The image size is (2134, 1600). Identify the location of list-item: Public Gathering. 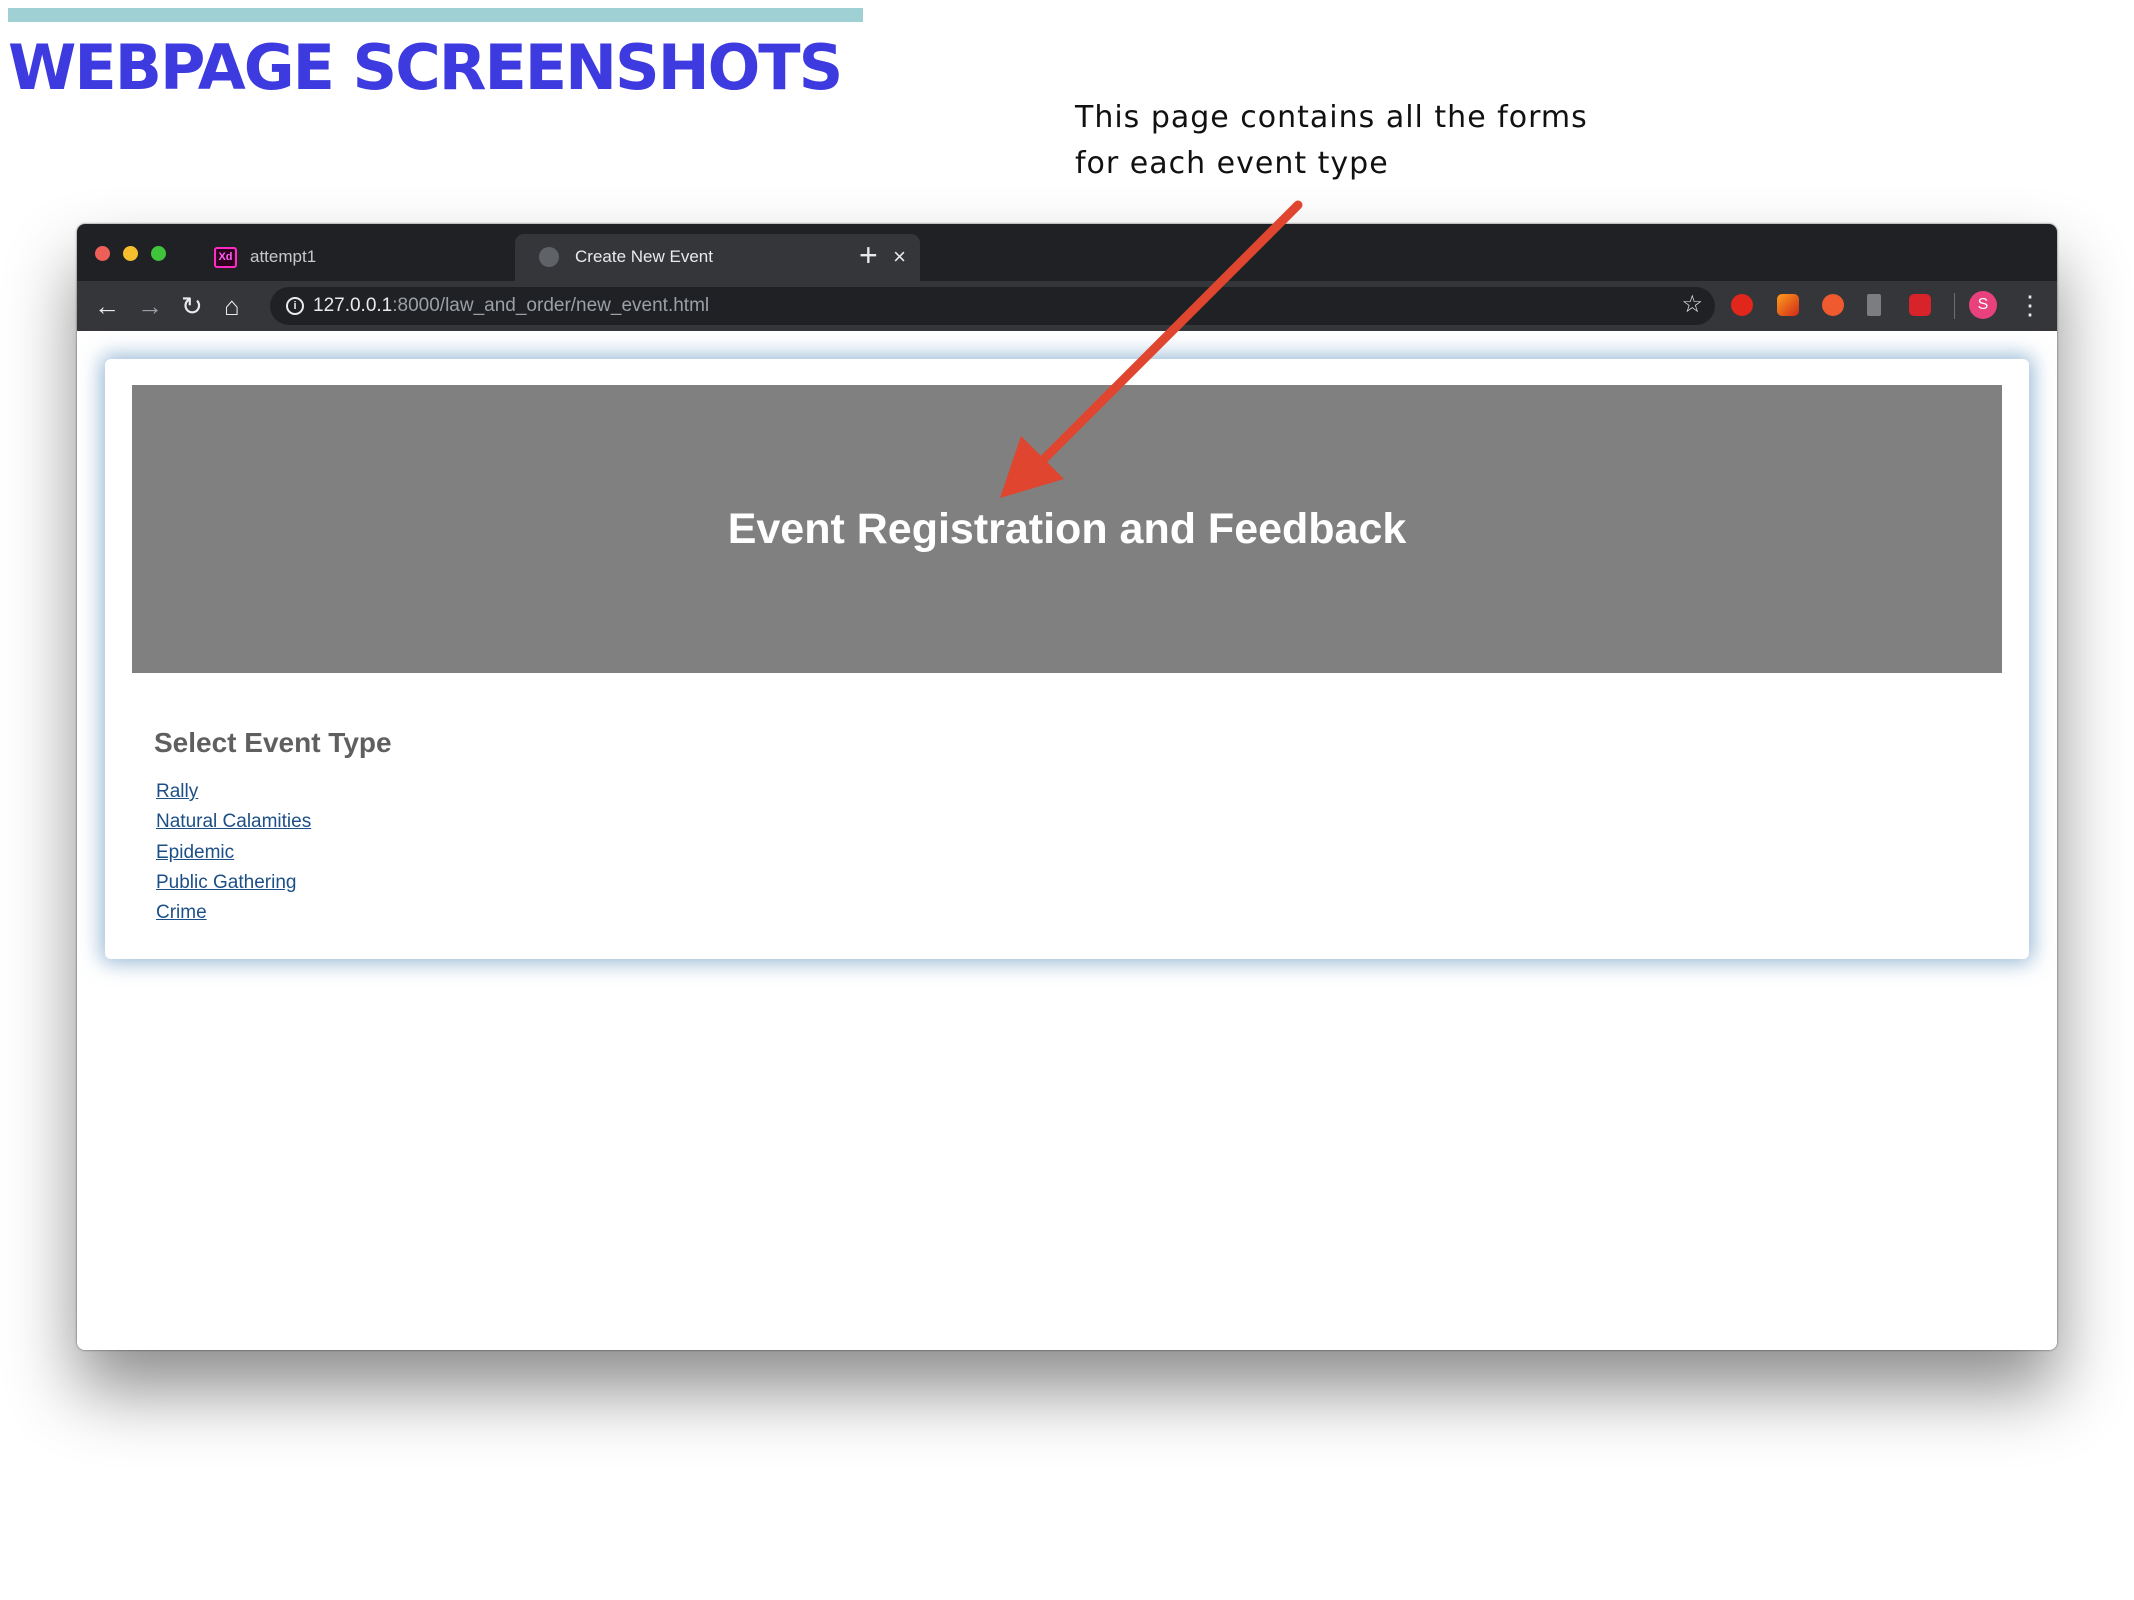
(233, 883).